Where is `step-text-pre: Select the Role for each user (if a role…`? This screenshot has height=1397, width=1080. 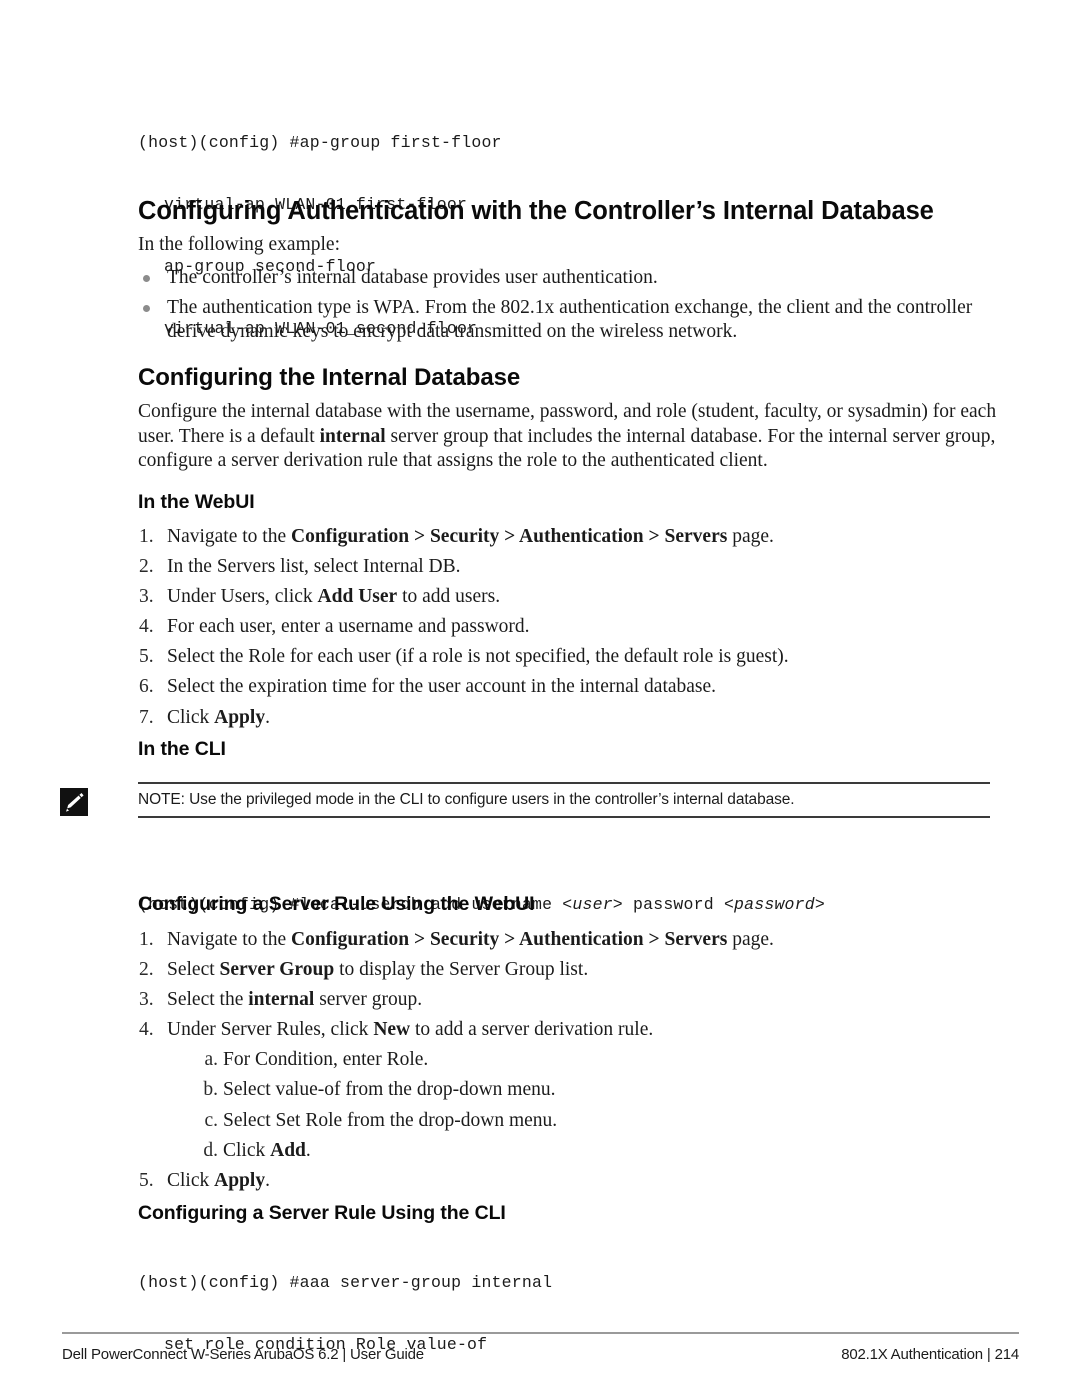 step-text-pre: Select the Role for each user (if a role… is located at coordinates (478, 657).